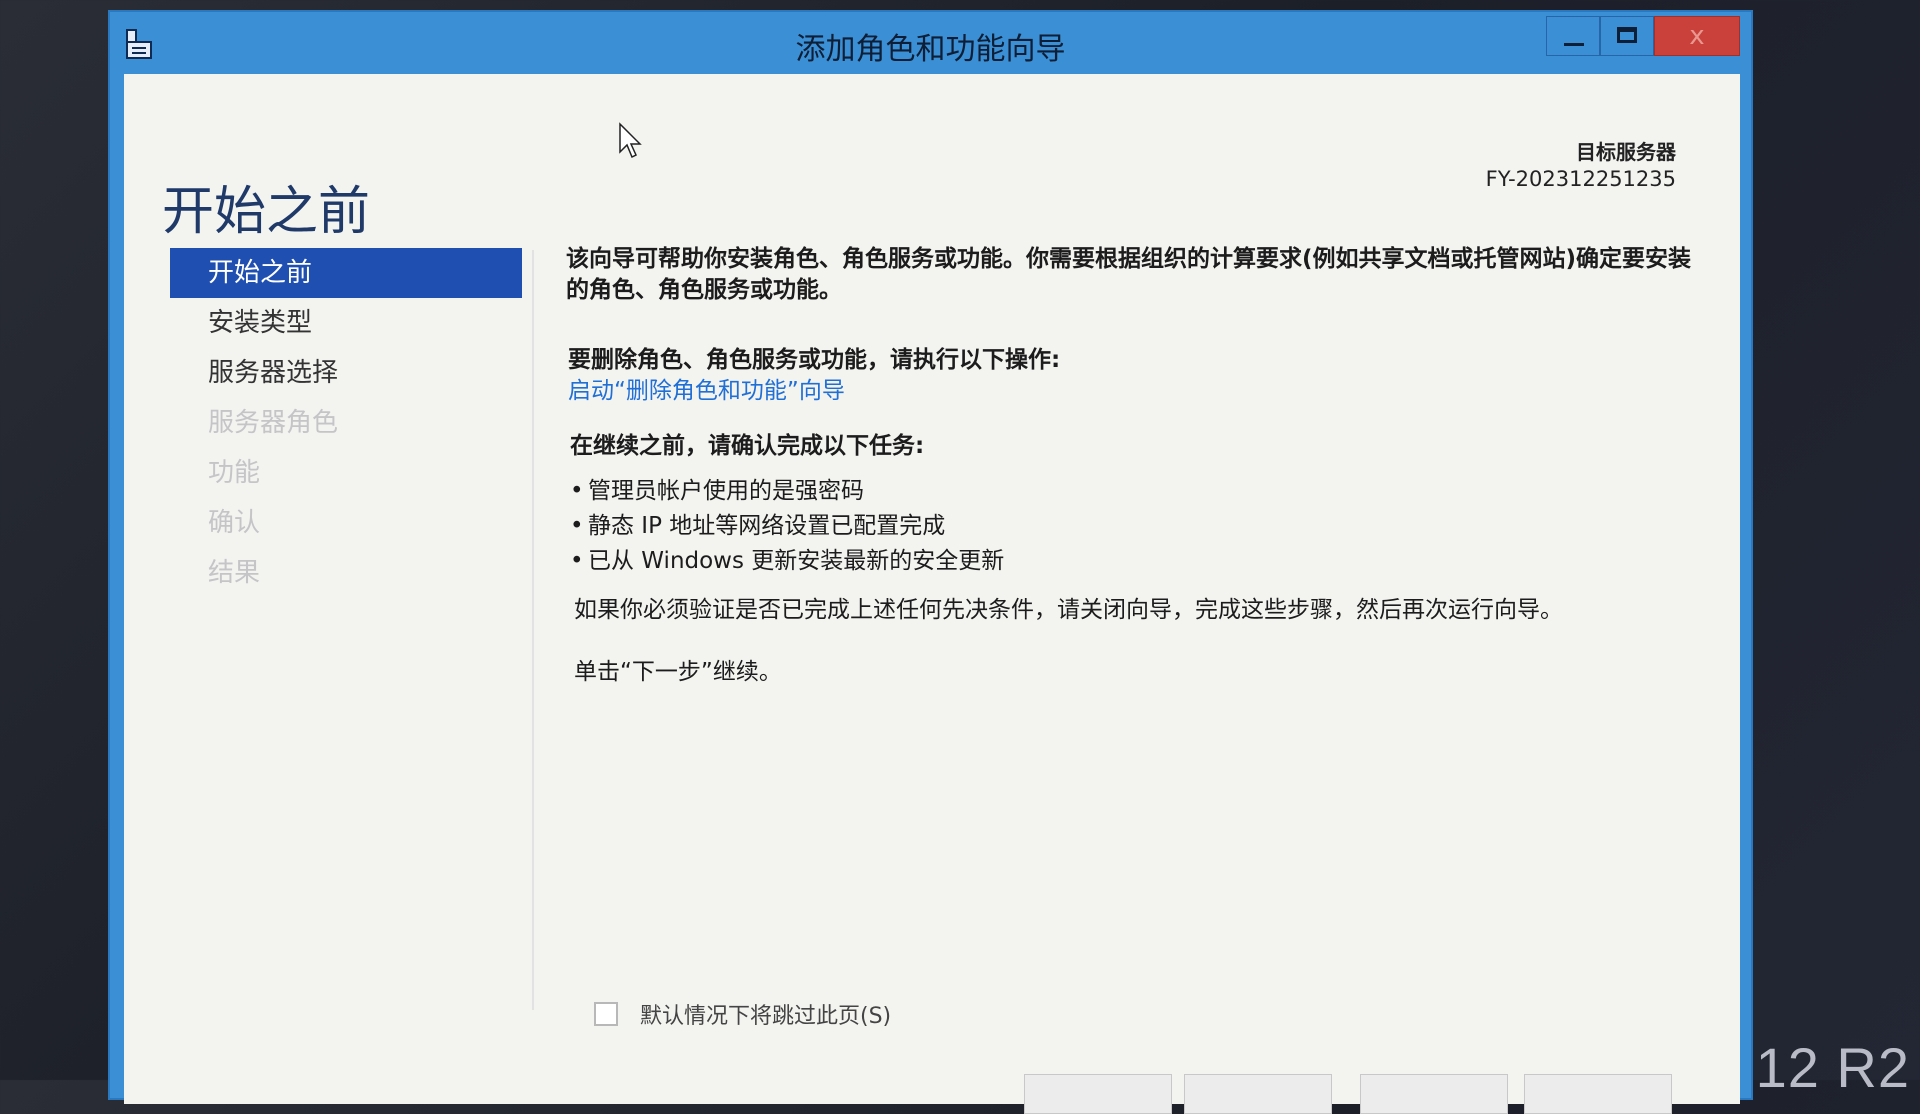  Describe the element at coordinates (533, 630) in the screenshot. I see `nav-divider` at that location.